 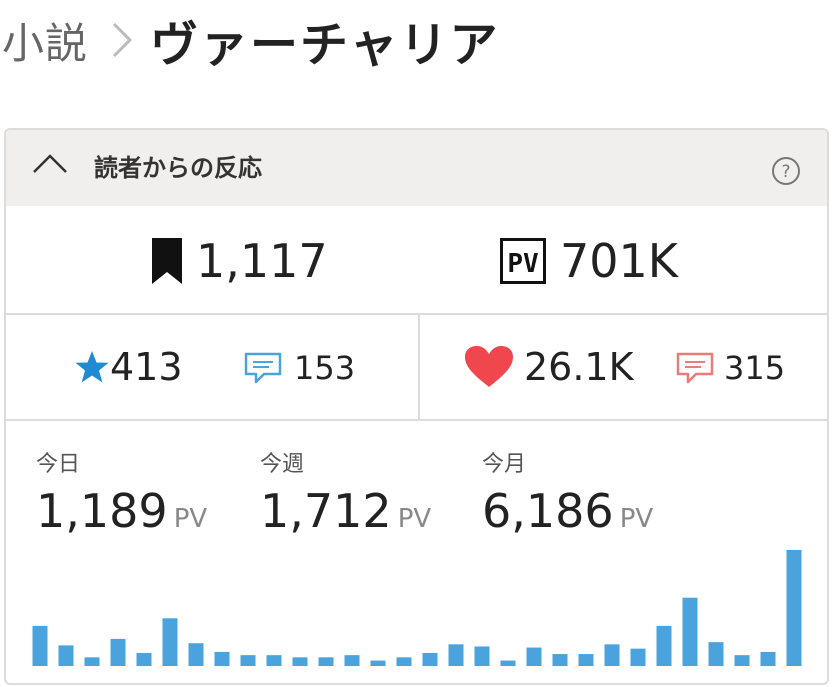 What do you see at coordinates (489, 366) in the screenshot?
I see `heart-icon` at bounding box center [489, 366].